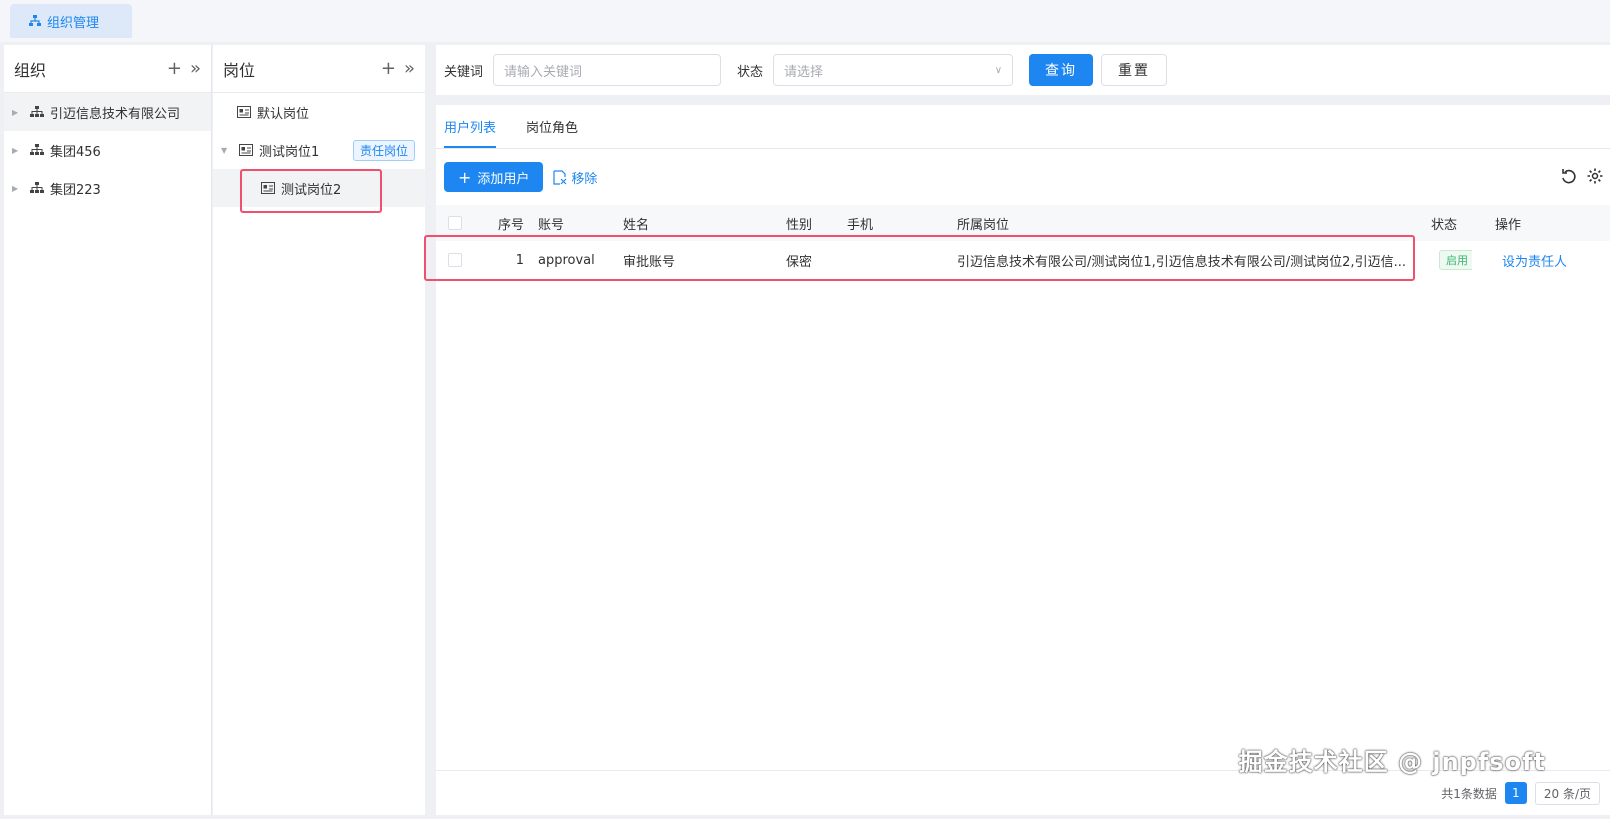 The height and width of the screenshot is (819, 1610). I want to click on caret-down-icon: ▼, so click(226, 150).